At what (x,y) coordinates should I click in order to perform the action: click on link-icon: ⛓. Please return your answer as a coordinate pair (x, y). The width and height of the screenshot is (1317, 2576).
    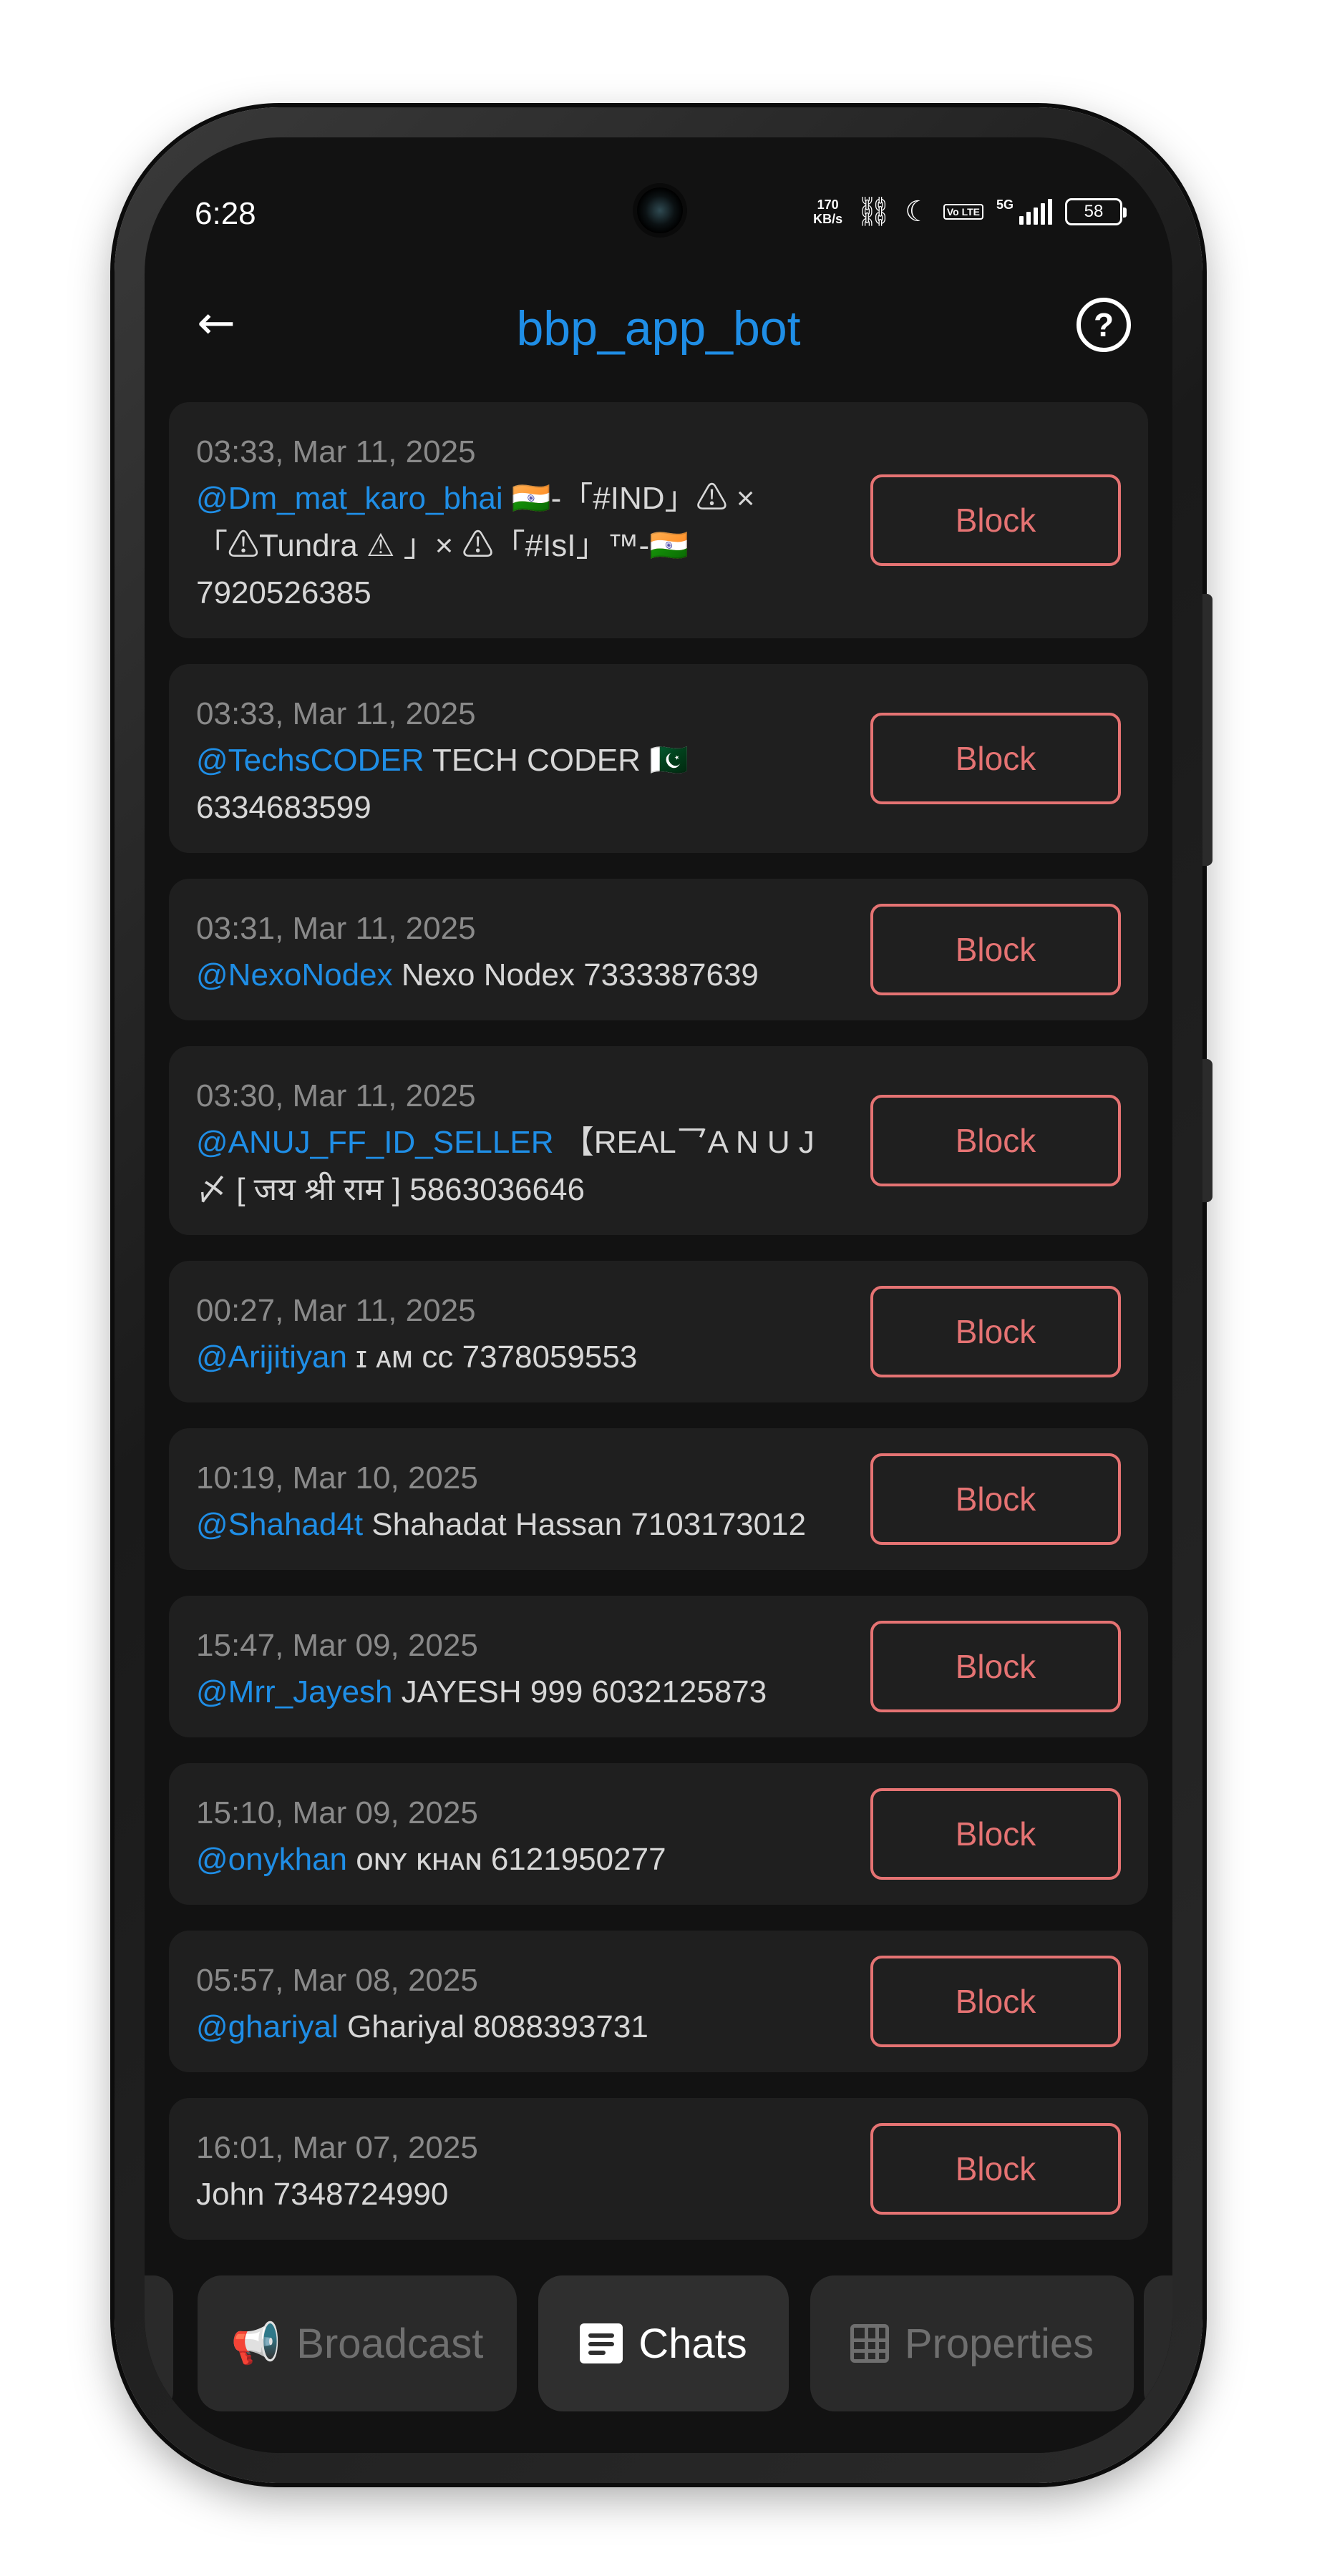
    Looking at the image, I should click on (873, 211).